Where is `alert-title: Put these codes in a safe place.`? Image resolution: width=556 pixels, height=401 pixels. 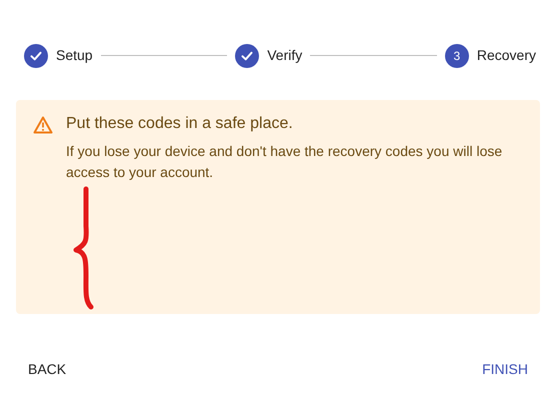
alert-title: Put these codes in a safe place. is located at coordinates (180, 124).